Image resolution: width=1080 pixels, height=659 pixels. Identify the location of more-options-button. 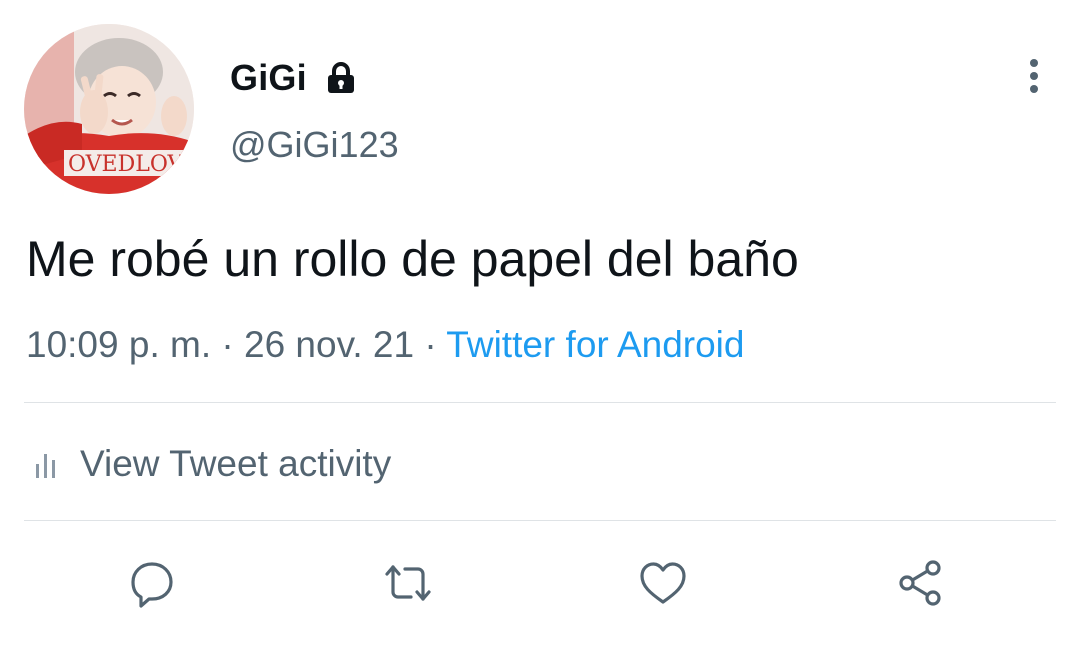
(1034, 76).